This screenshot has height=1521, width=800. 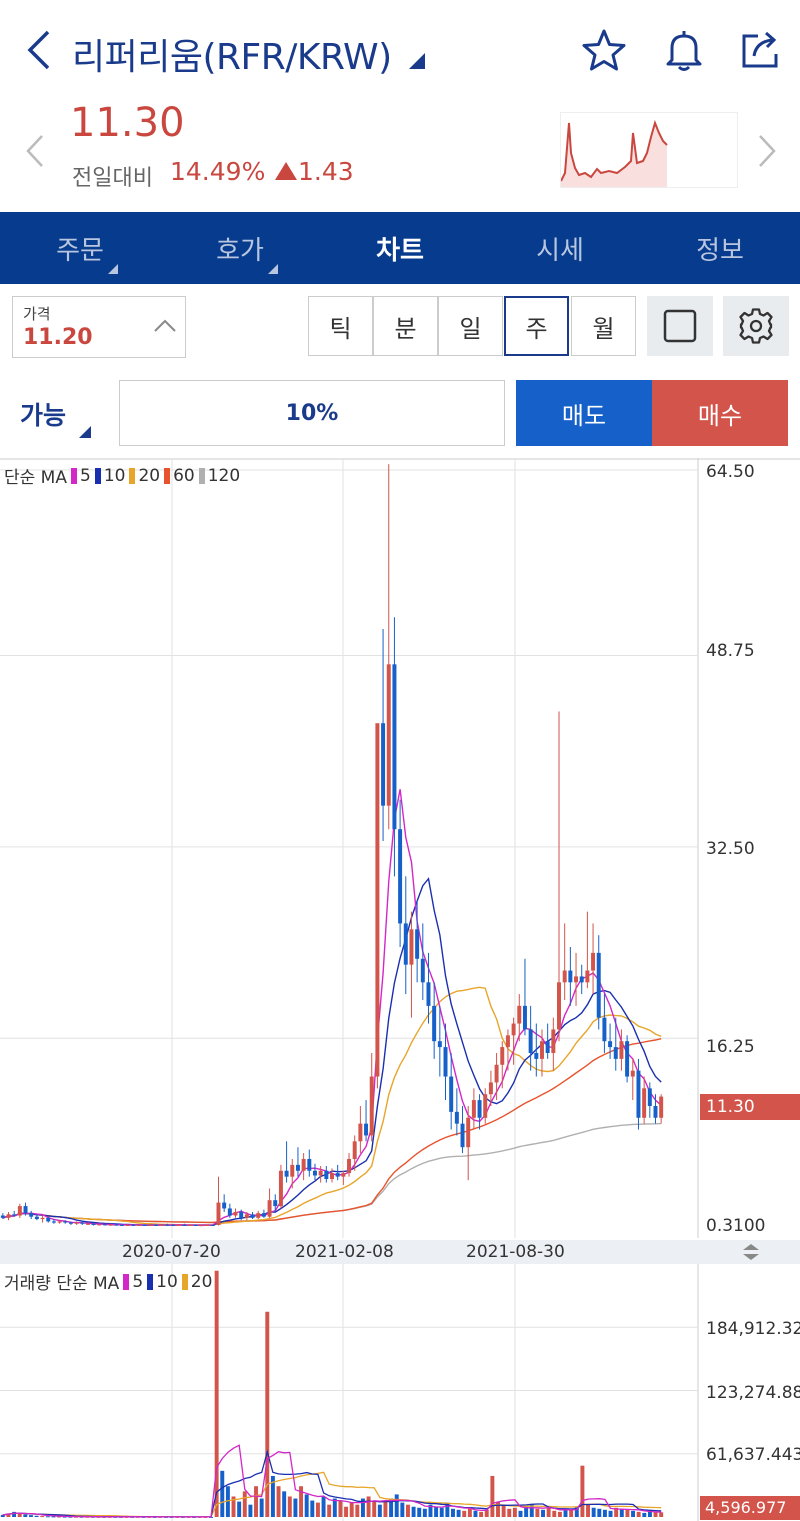 I want to click on ma60-swatch, so click(x=167, y=475).